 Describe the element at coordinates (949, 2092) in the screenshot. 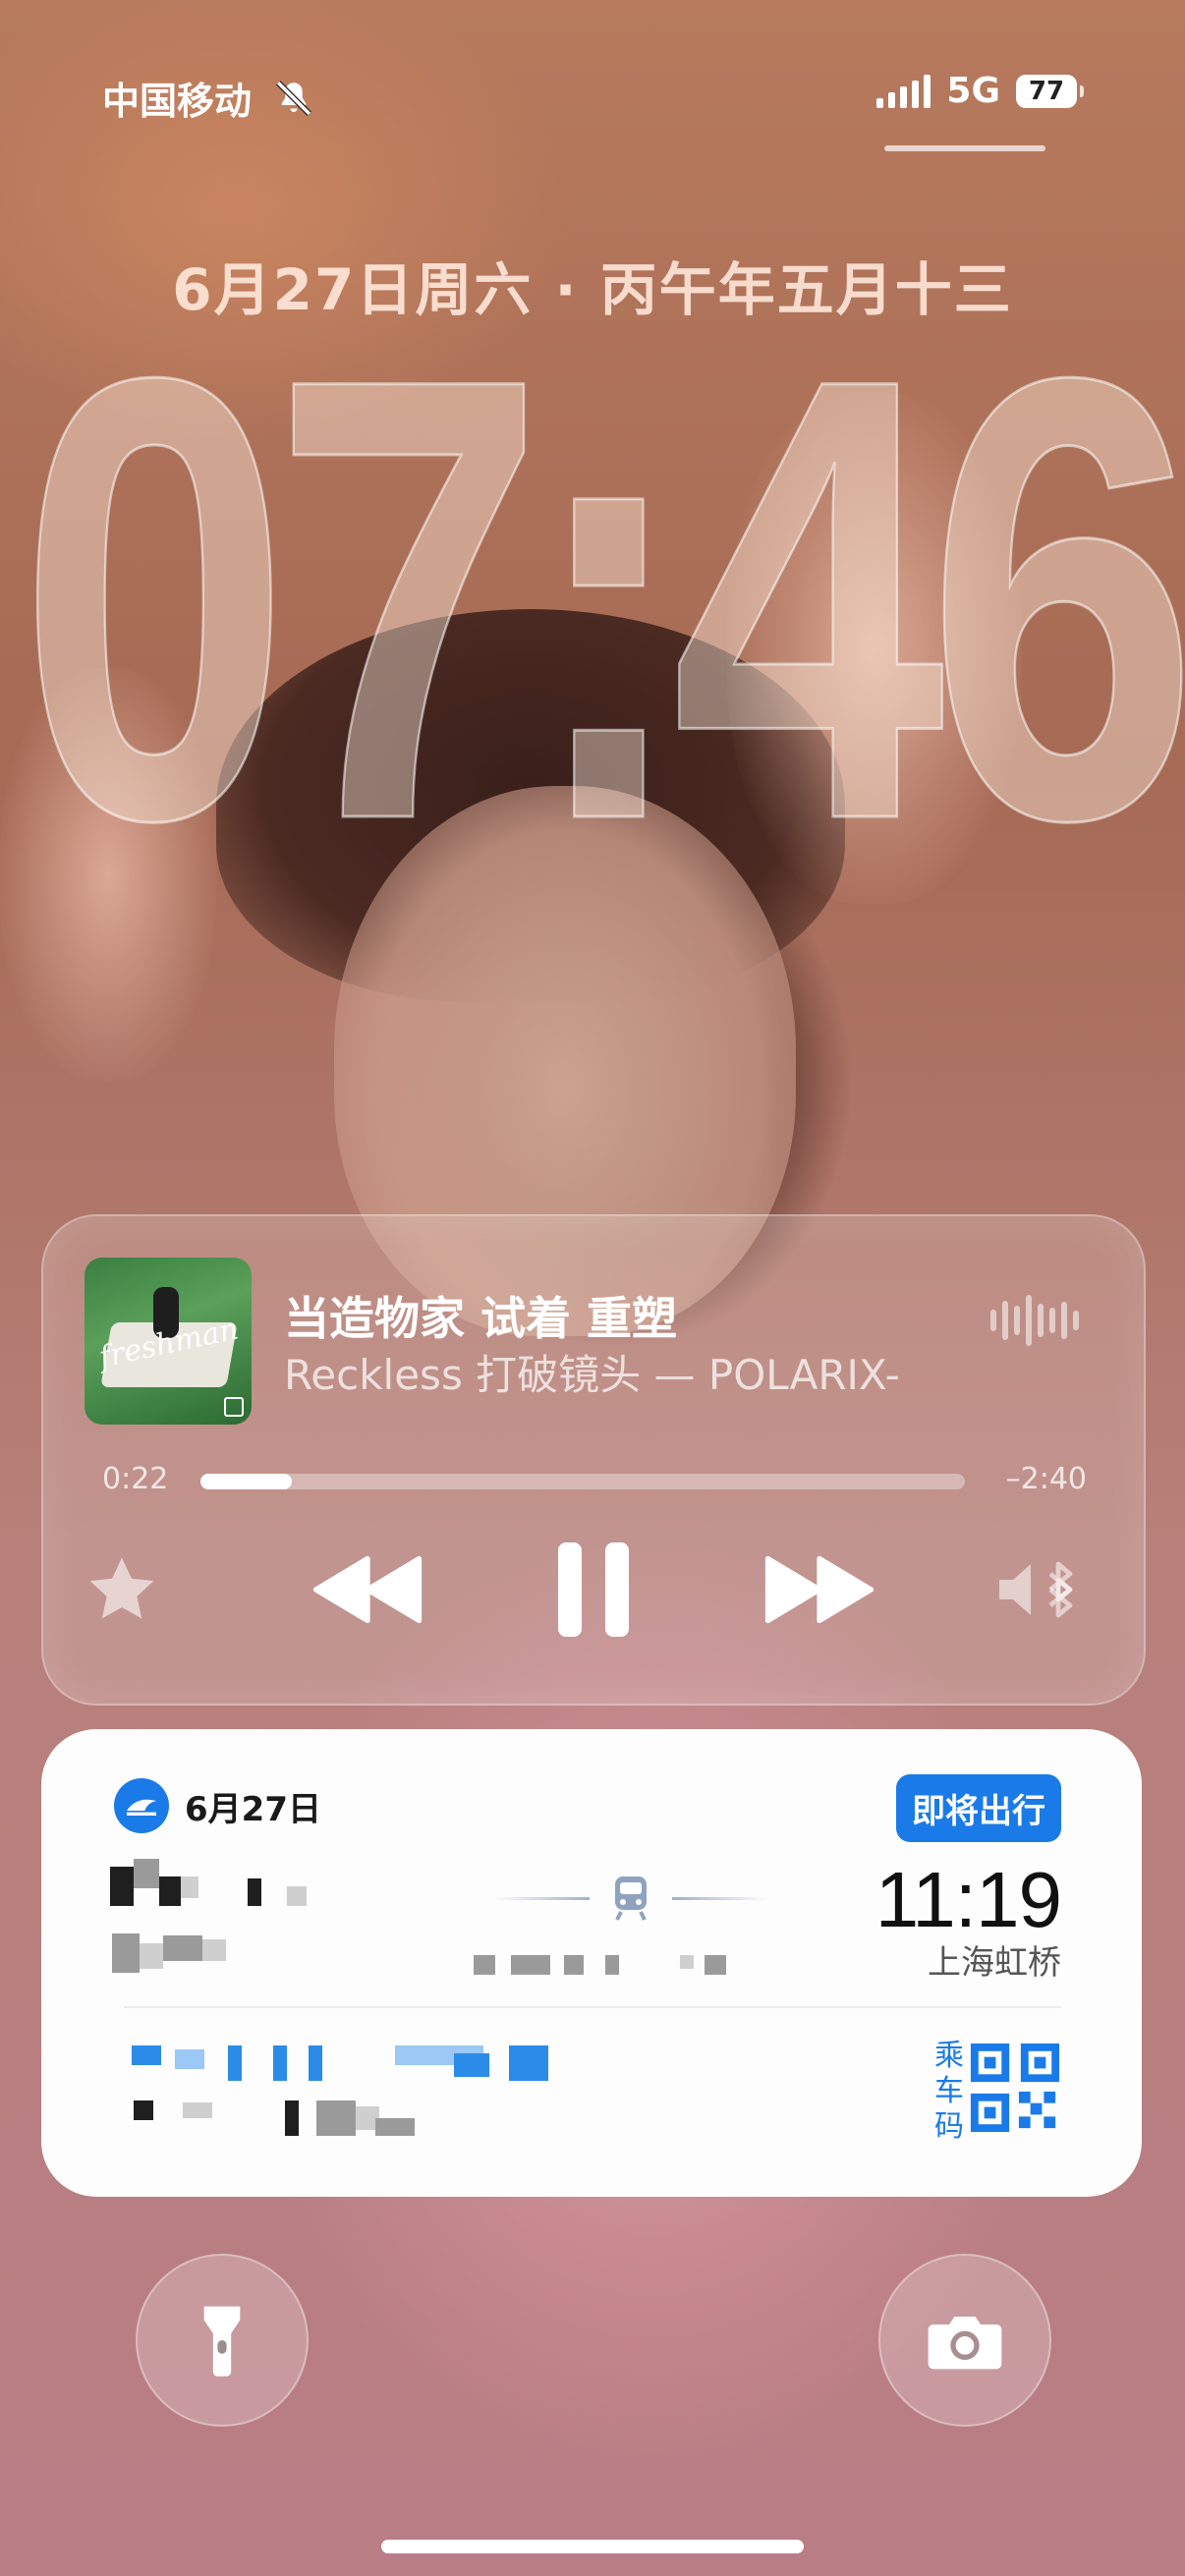

I see `ride-code-label: 乘车码` at that location.